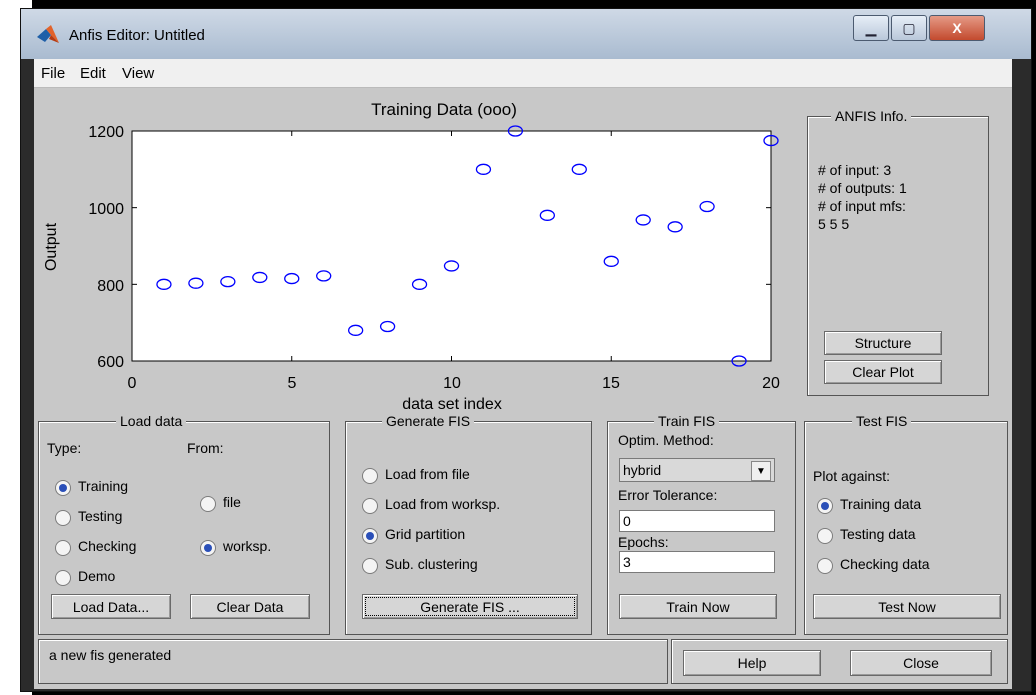 The height and width of the screenshot is (695, 1036). What do you see at coordinates (110, 286) in the screenshot?
I see `y-tick-label: 800` at bounding box center [110, 286].